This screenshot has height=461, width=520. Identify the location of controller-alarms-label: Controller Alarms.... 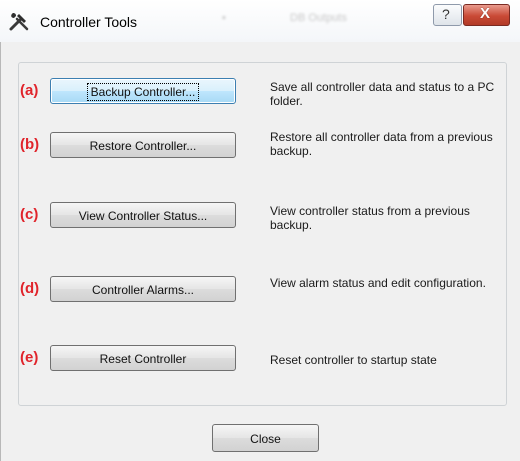
(143, 290).